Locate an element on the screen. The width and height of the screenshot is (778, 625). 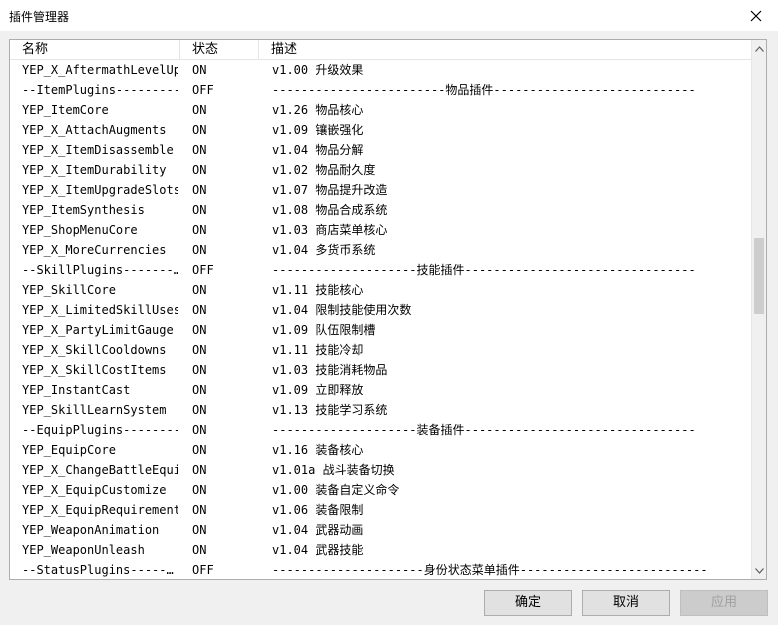
plugin-description: v1.26 物品核心 is located at coordinates (318, 110).